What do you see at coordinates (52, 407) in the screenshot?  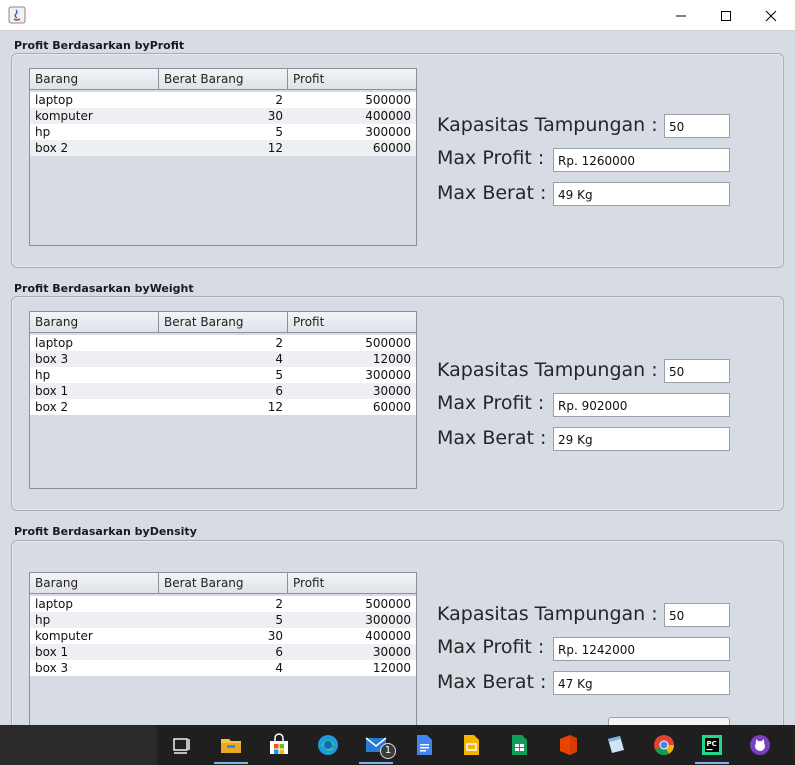 I see `cell-barang: box 2` at bounding box center [52, 407].